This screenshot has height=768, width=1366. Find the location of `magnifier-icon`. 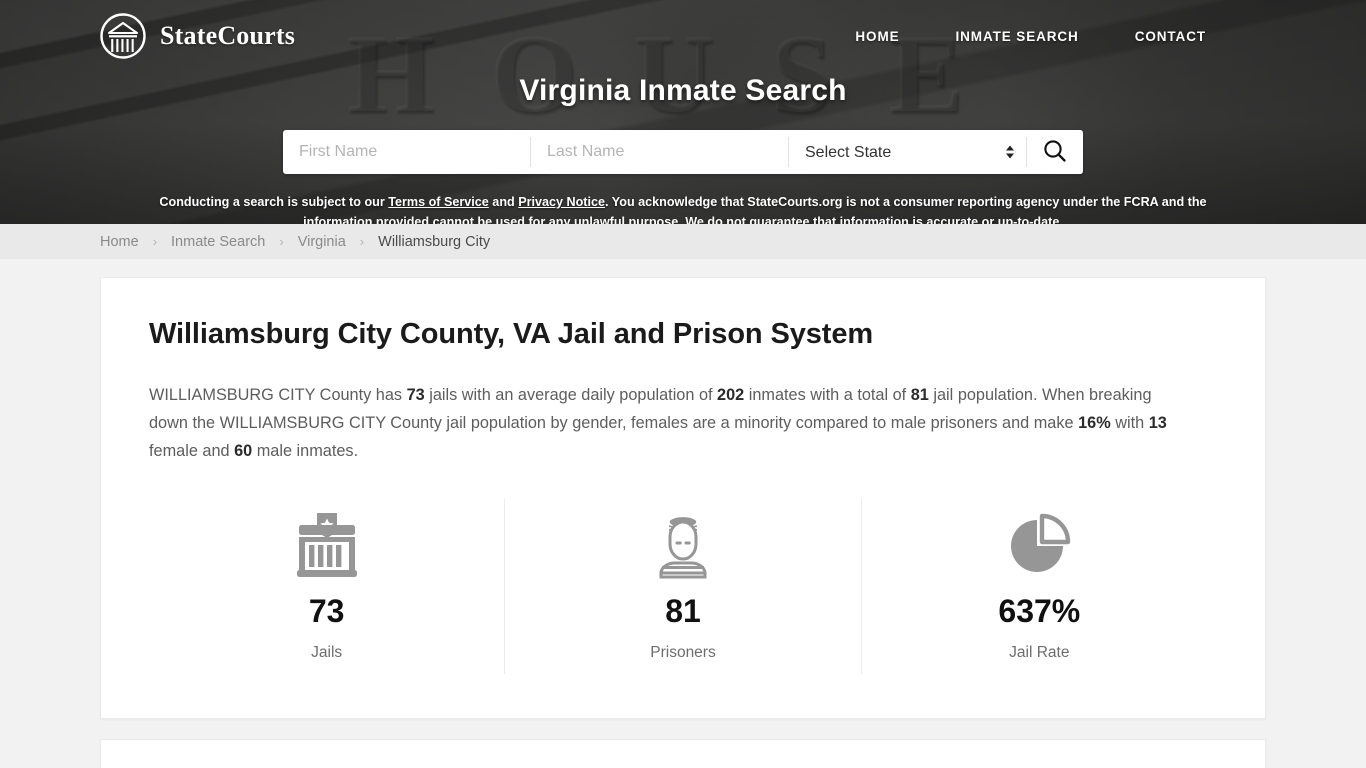

magnifier-icon is located at coordinates (1055, 152).